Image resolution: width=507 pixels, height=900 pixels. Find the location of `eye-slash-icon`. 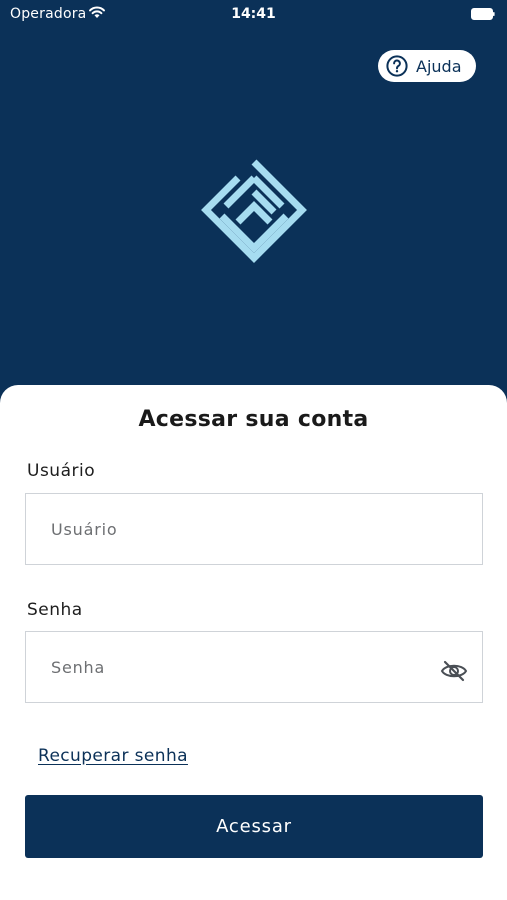

eye-slash-icon is located at coordinates (454, 671).